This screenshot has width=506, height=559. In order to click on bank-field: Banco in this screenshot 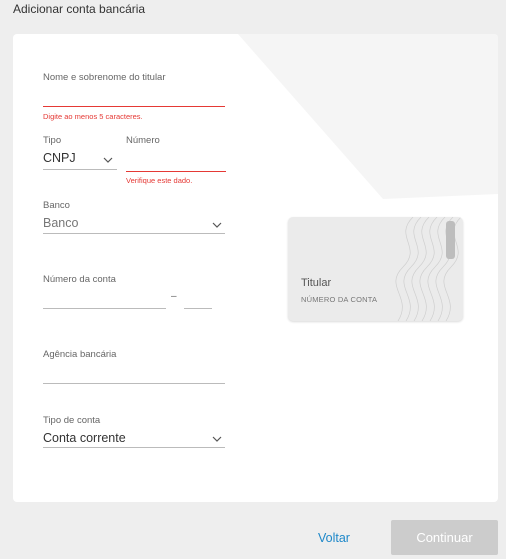, I will do `click(56, 205)`.